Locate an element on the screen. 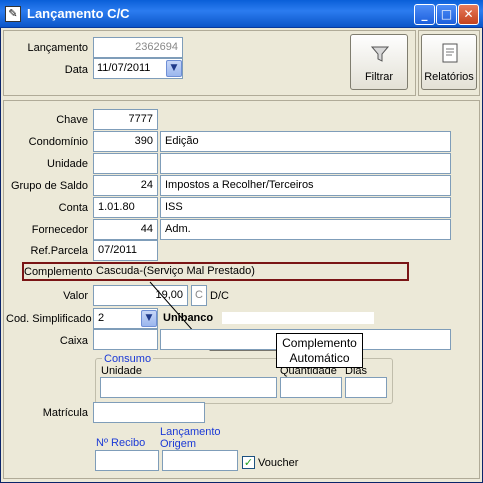 This screenshot has width=483, height=483. caixa-code-field is located at coordinates (125, 339).